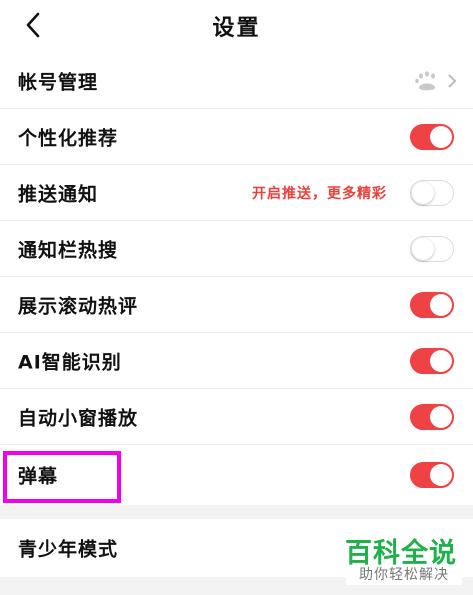 Image resolution: width=473 pixels, height=595 pixels. What do you see at coordinates (236, 81) in the screenshot?
I see `settings-row-account: 帐号管理` at bounding box center [236, 81].